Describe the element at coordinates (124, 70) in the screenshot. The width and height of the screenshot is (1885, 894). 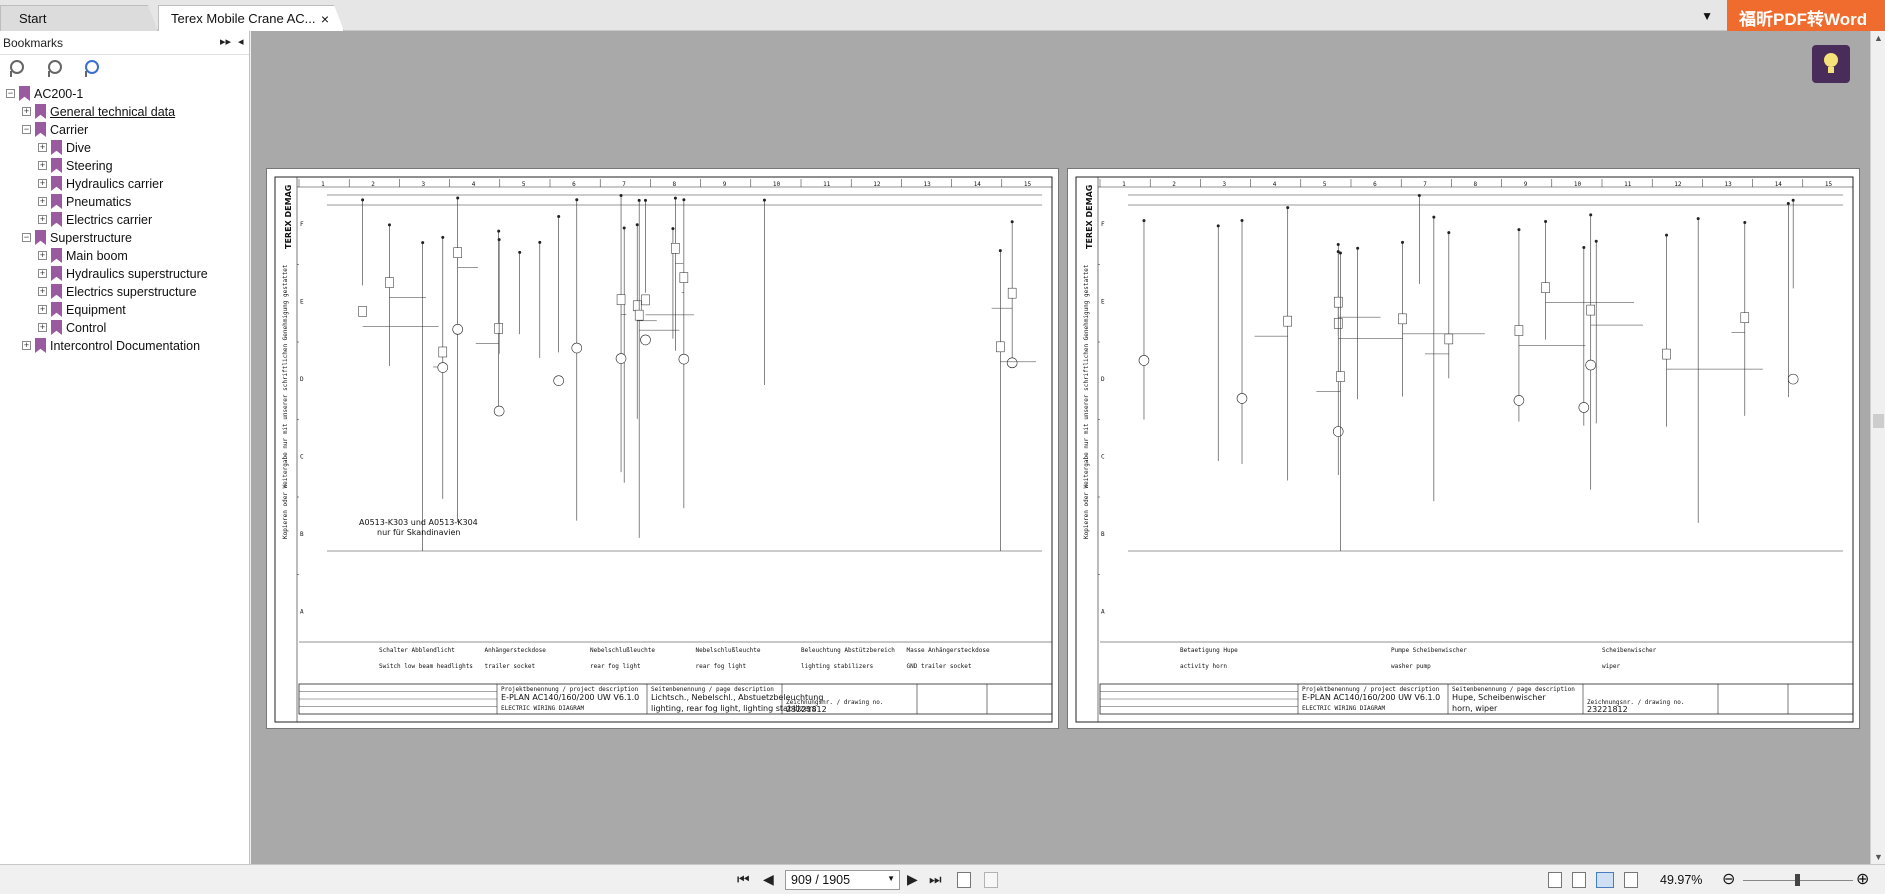
I see `bookmarks-toolbar` at that location.